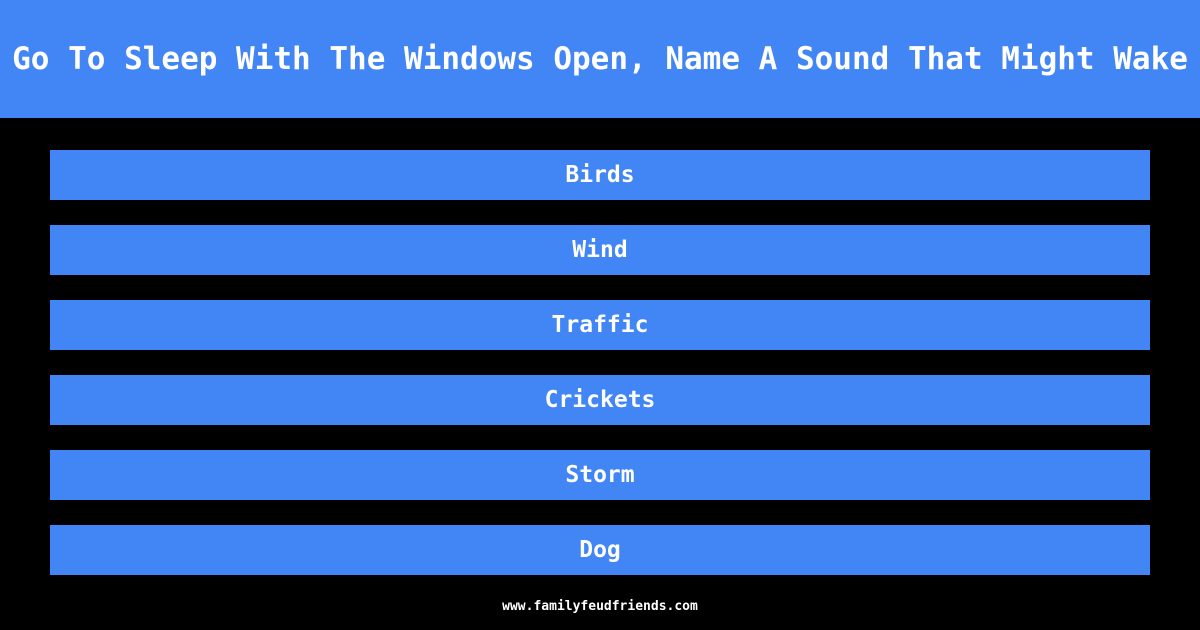 The height and width of the screenshot is (630, 1200). I want to click on answer-label: Traffic, so click(600, 325).